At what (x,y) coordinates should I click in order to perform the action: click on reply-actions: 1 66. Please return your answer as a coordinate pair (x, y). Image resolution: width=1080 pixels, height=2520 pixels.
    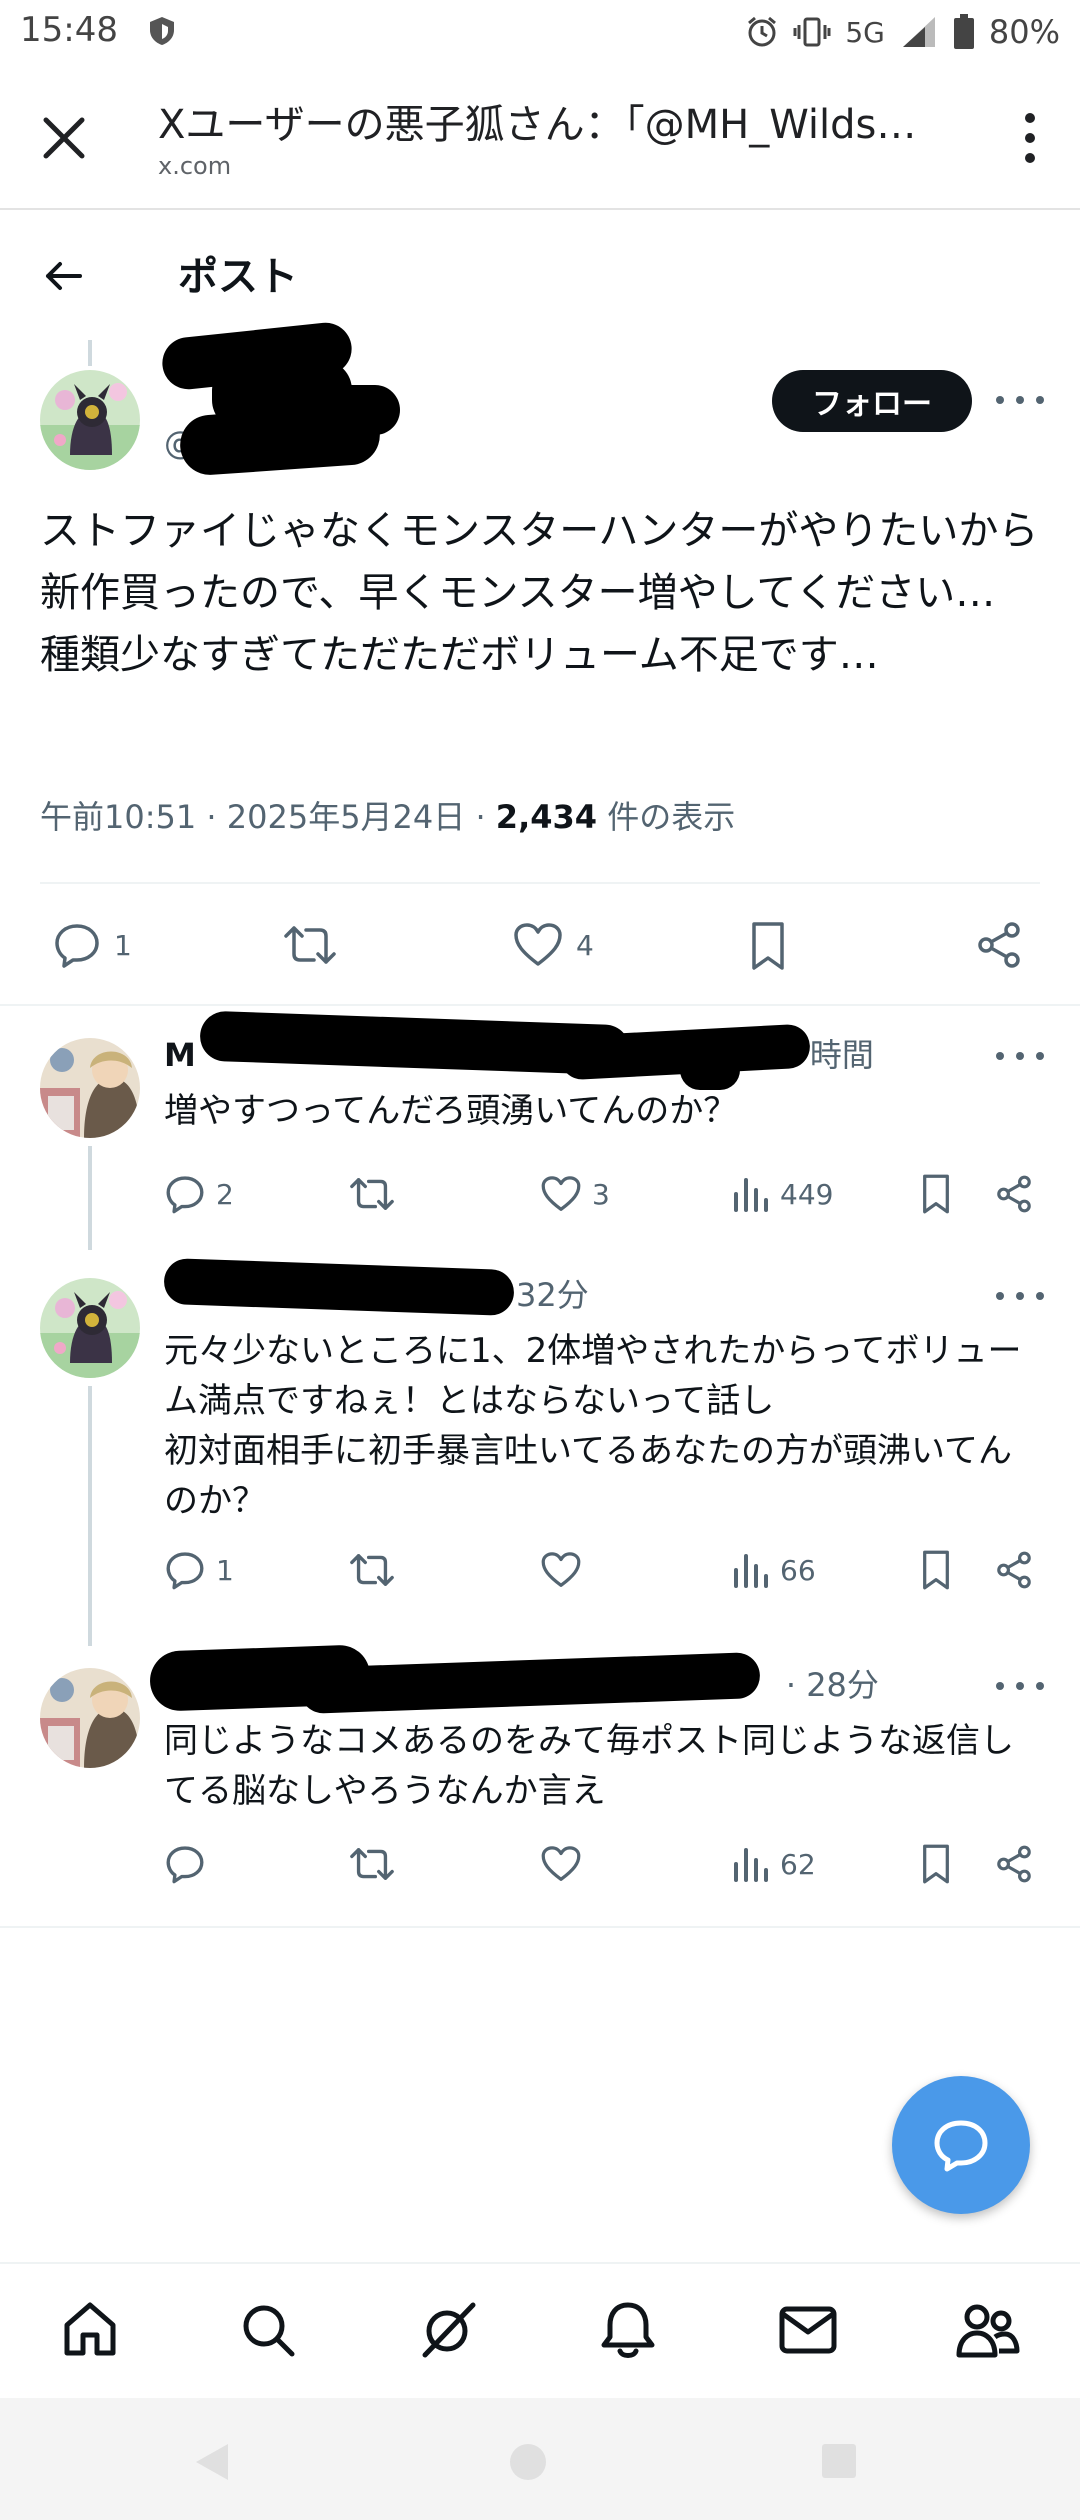
    Looking at the image, I should click on (540, 1570).